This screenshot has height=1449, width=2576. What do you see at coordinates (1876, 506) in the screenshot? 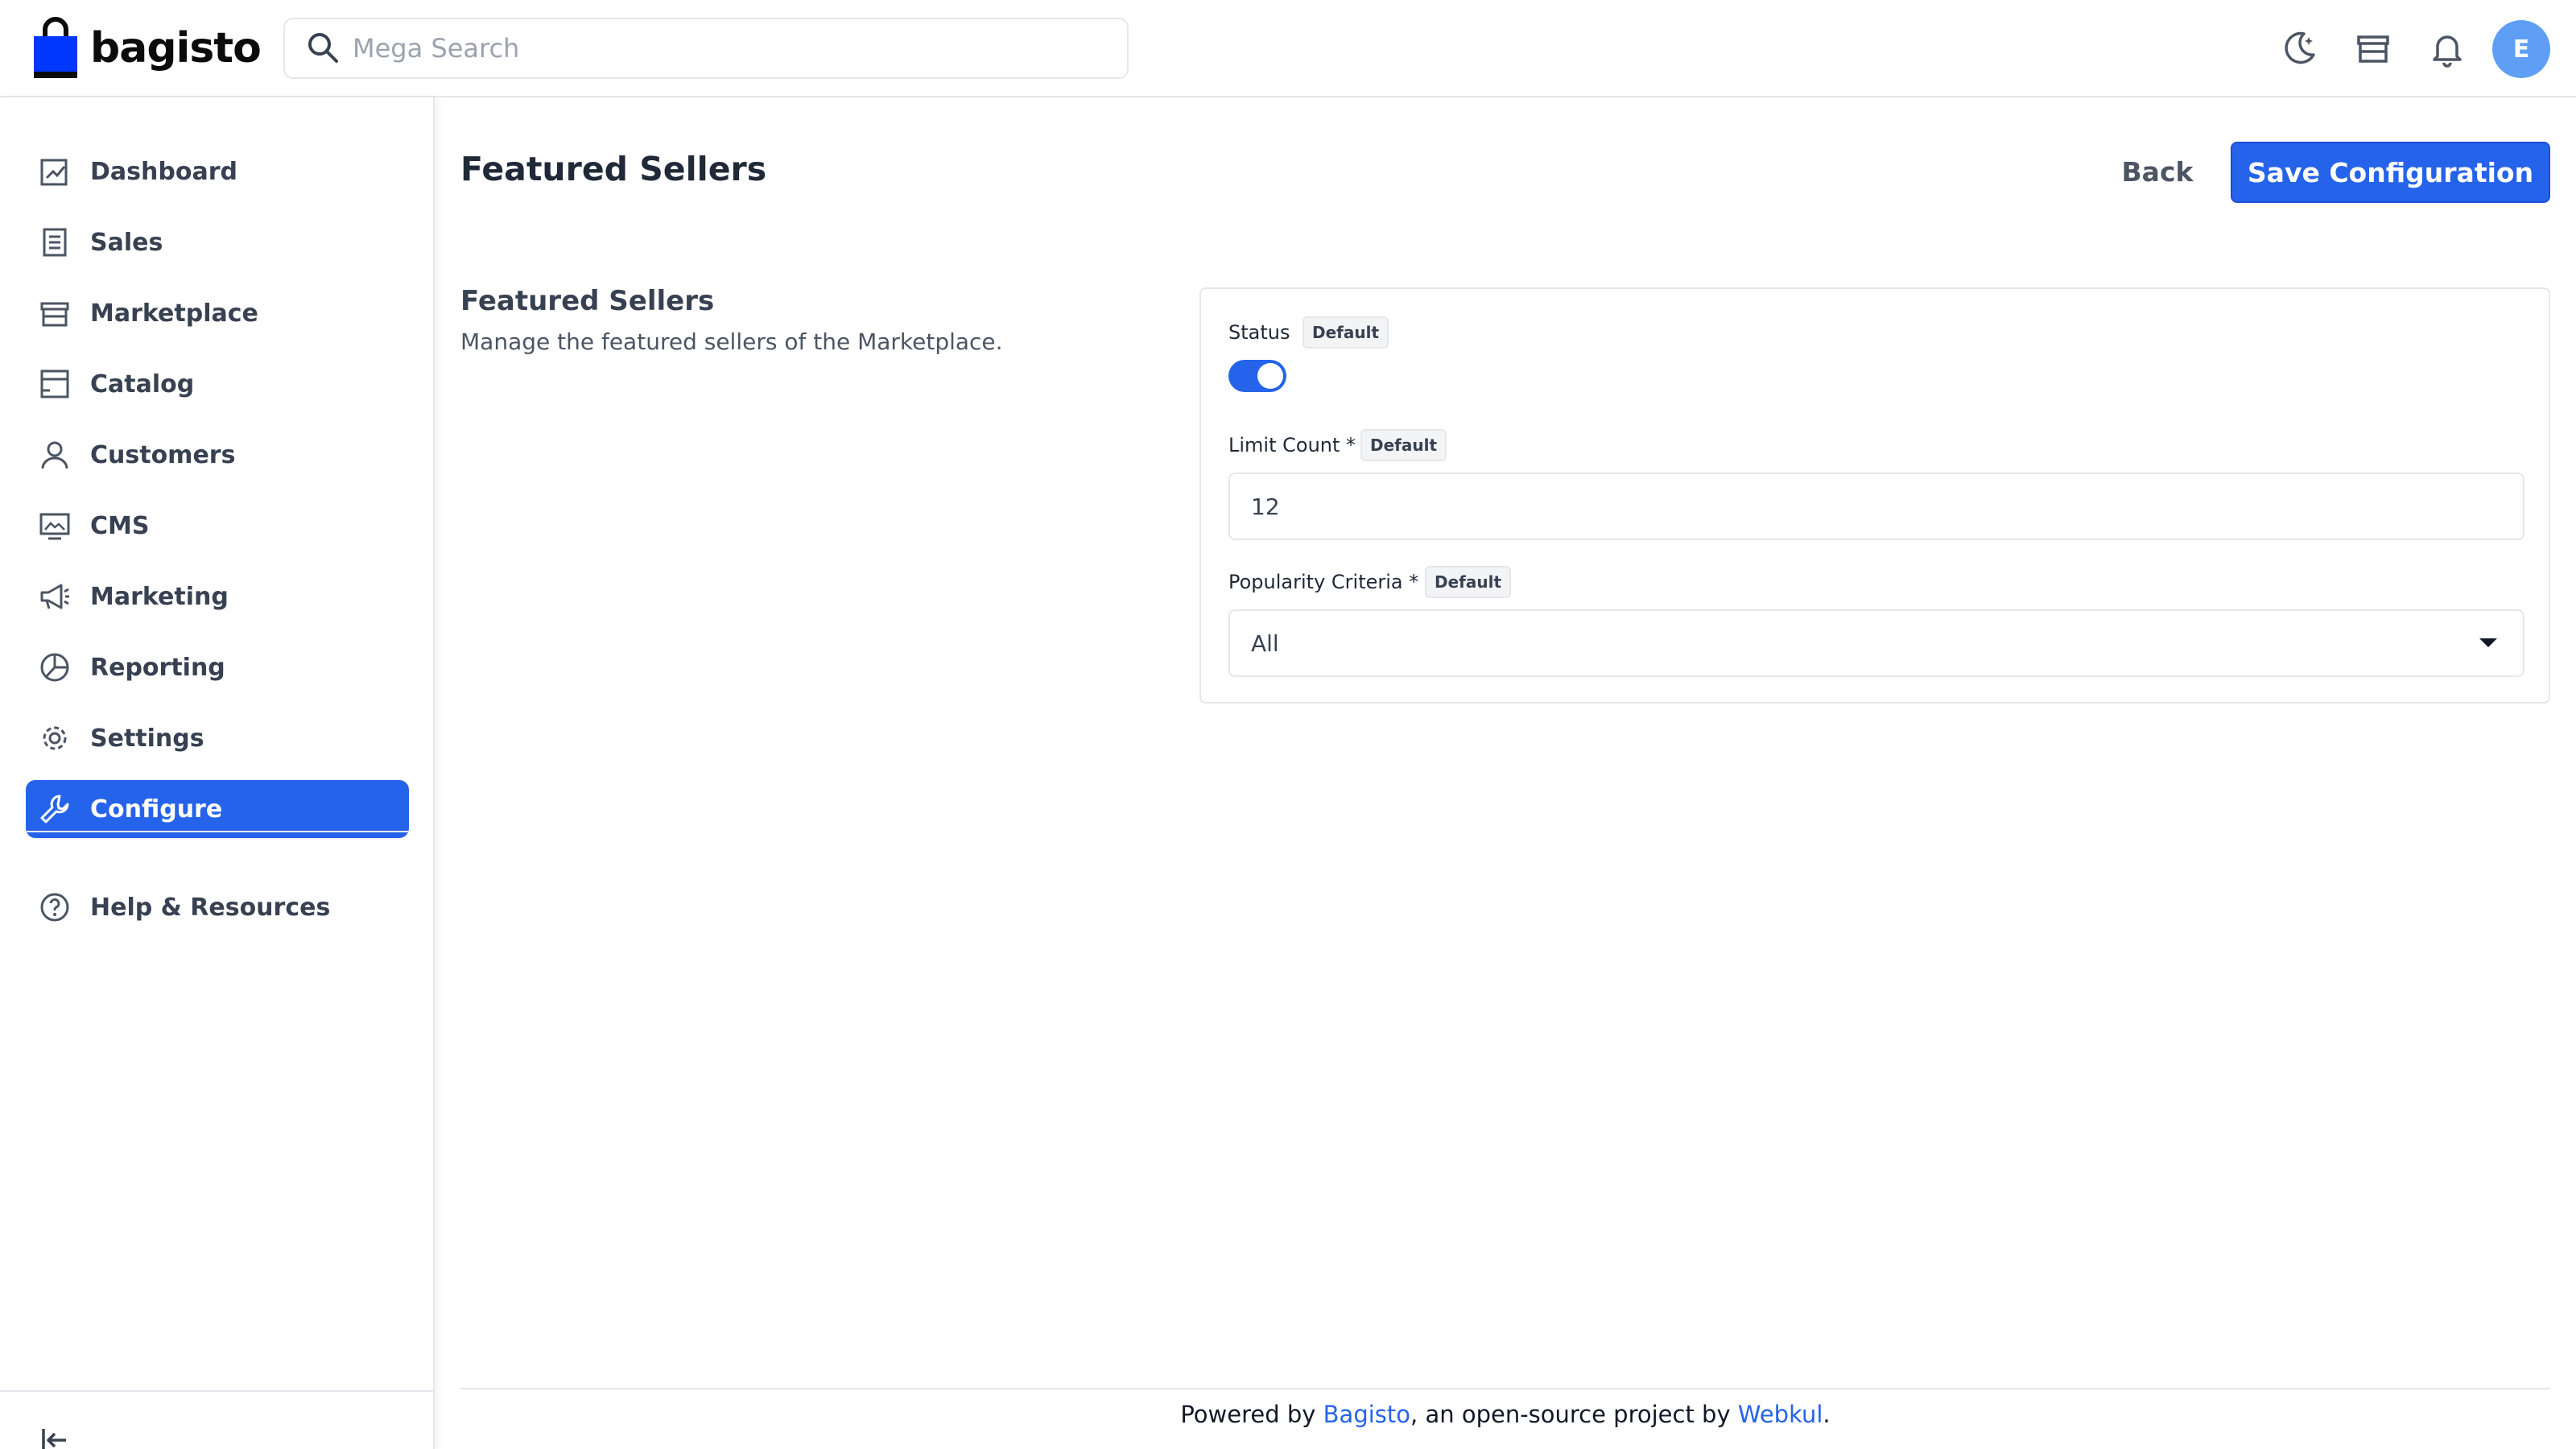
I see `limit-count-input: 12` at bounding box center [1876, 506].